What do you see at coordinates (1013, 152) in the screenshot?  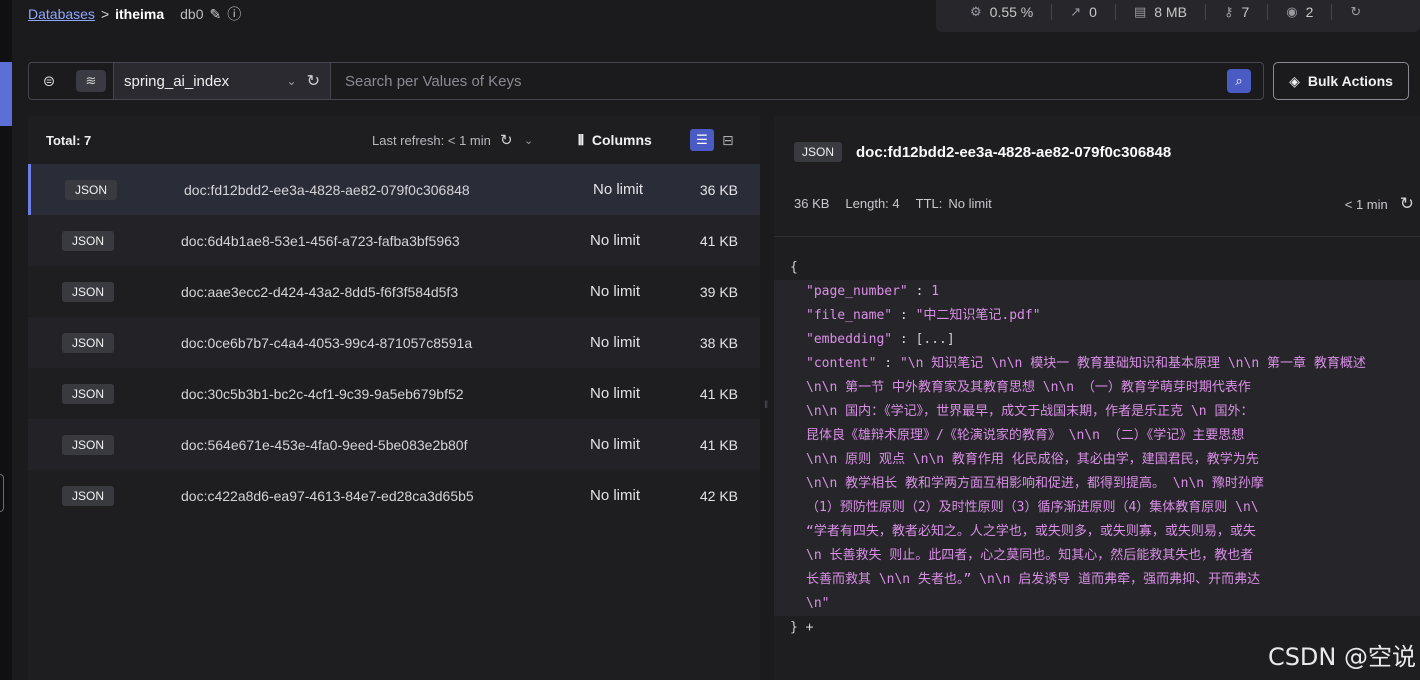 I see `detail-key-name: doc:fd12bdd2-ee3a-4828-ae82-079f0c306848` at bounding box center [1013, 152].